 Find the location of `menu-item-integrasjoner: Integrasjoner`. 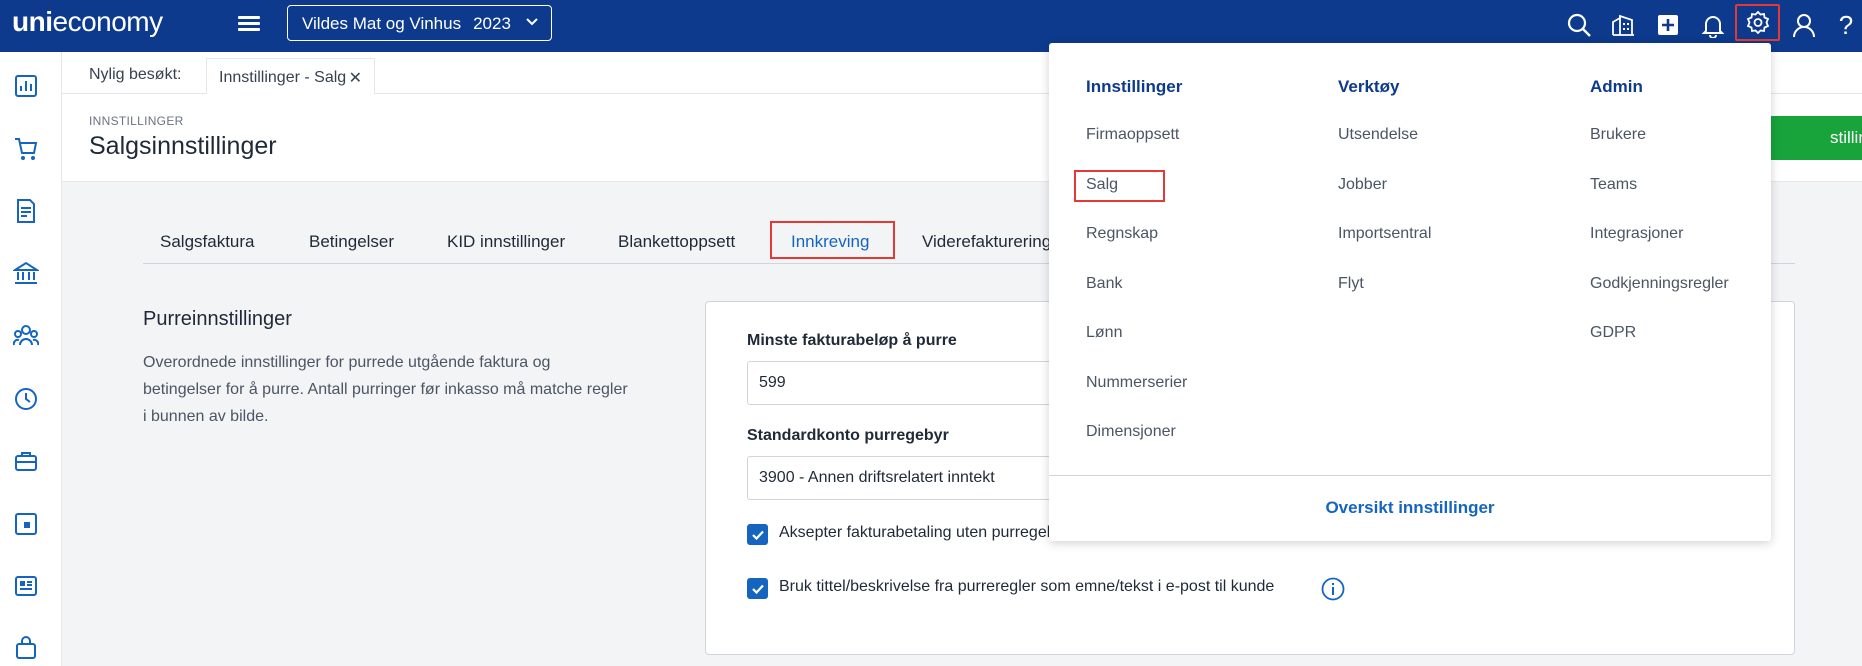

menu-item-integrasjoner: Integrasjoner is located at coordinates (1636, 234).